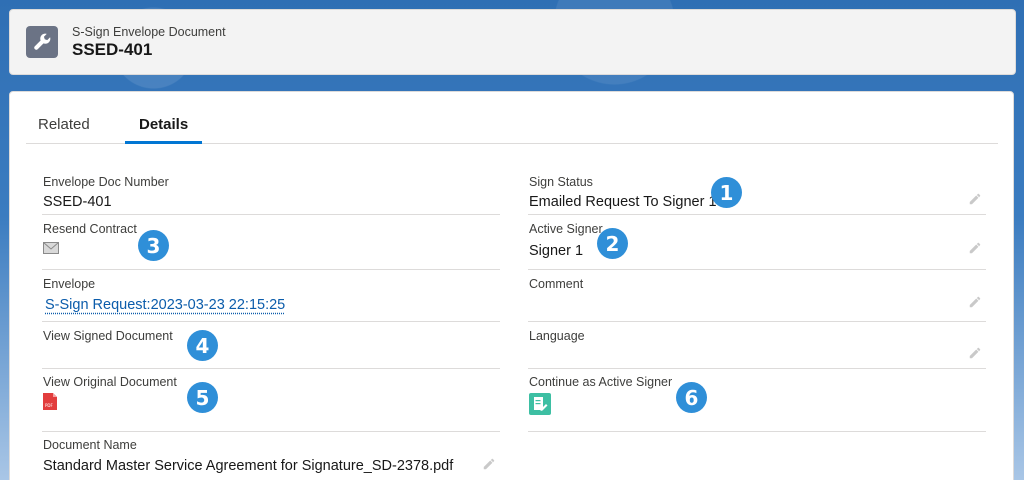 The width and height of the screenshot is (1024, 480). What do you see at coordinates (612, 243) in the screenshot?
I see `callout-badge-2: 2` at bounding box center [612, 243].